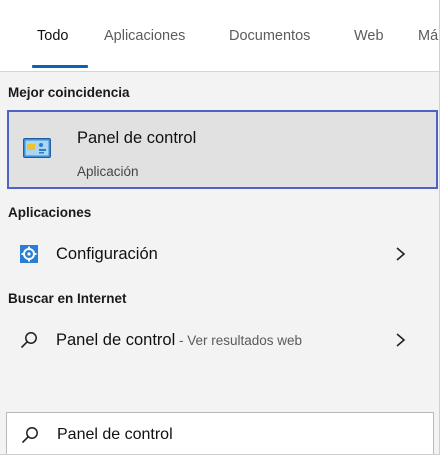 This screenshot has height=455, width=441. I want to click on tab-documentos: Documentos, so click(269, 36).